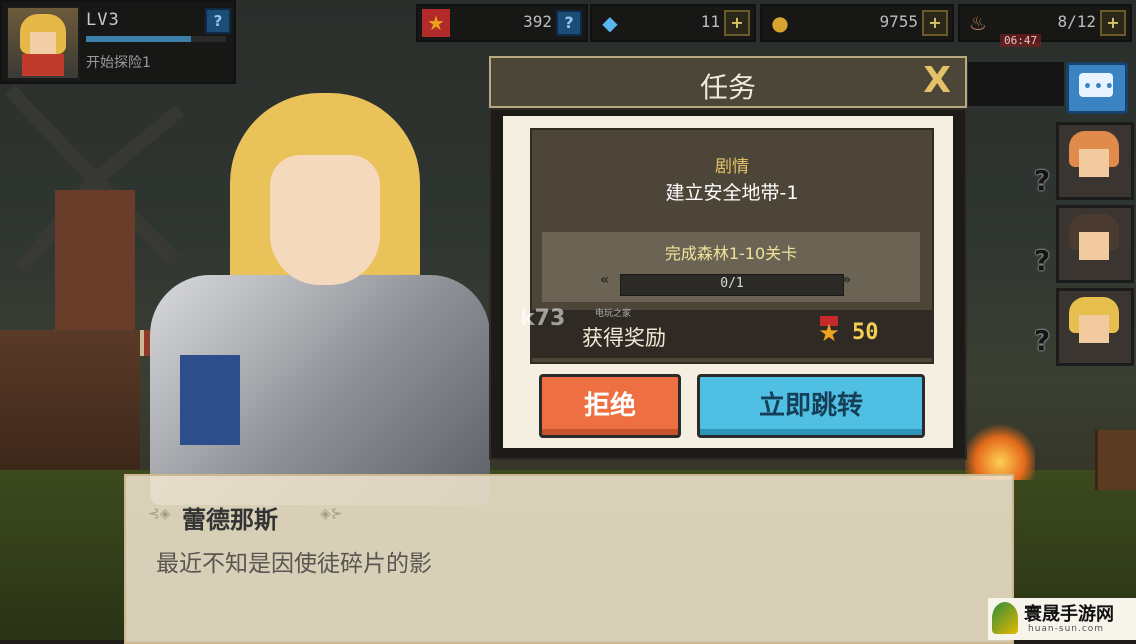 The height and width of the screenshot is (644, 1136). Describe the element at coordinates (325, 220) in the screenshot. I see `heroine-face` at that location.